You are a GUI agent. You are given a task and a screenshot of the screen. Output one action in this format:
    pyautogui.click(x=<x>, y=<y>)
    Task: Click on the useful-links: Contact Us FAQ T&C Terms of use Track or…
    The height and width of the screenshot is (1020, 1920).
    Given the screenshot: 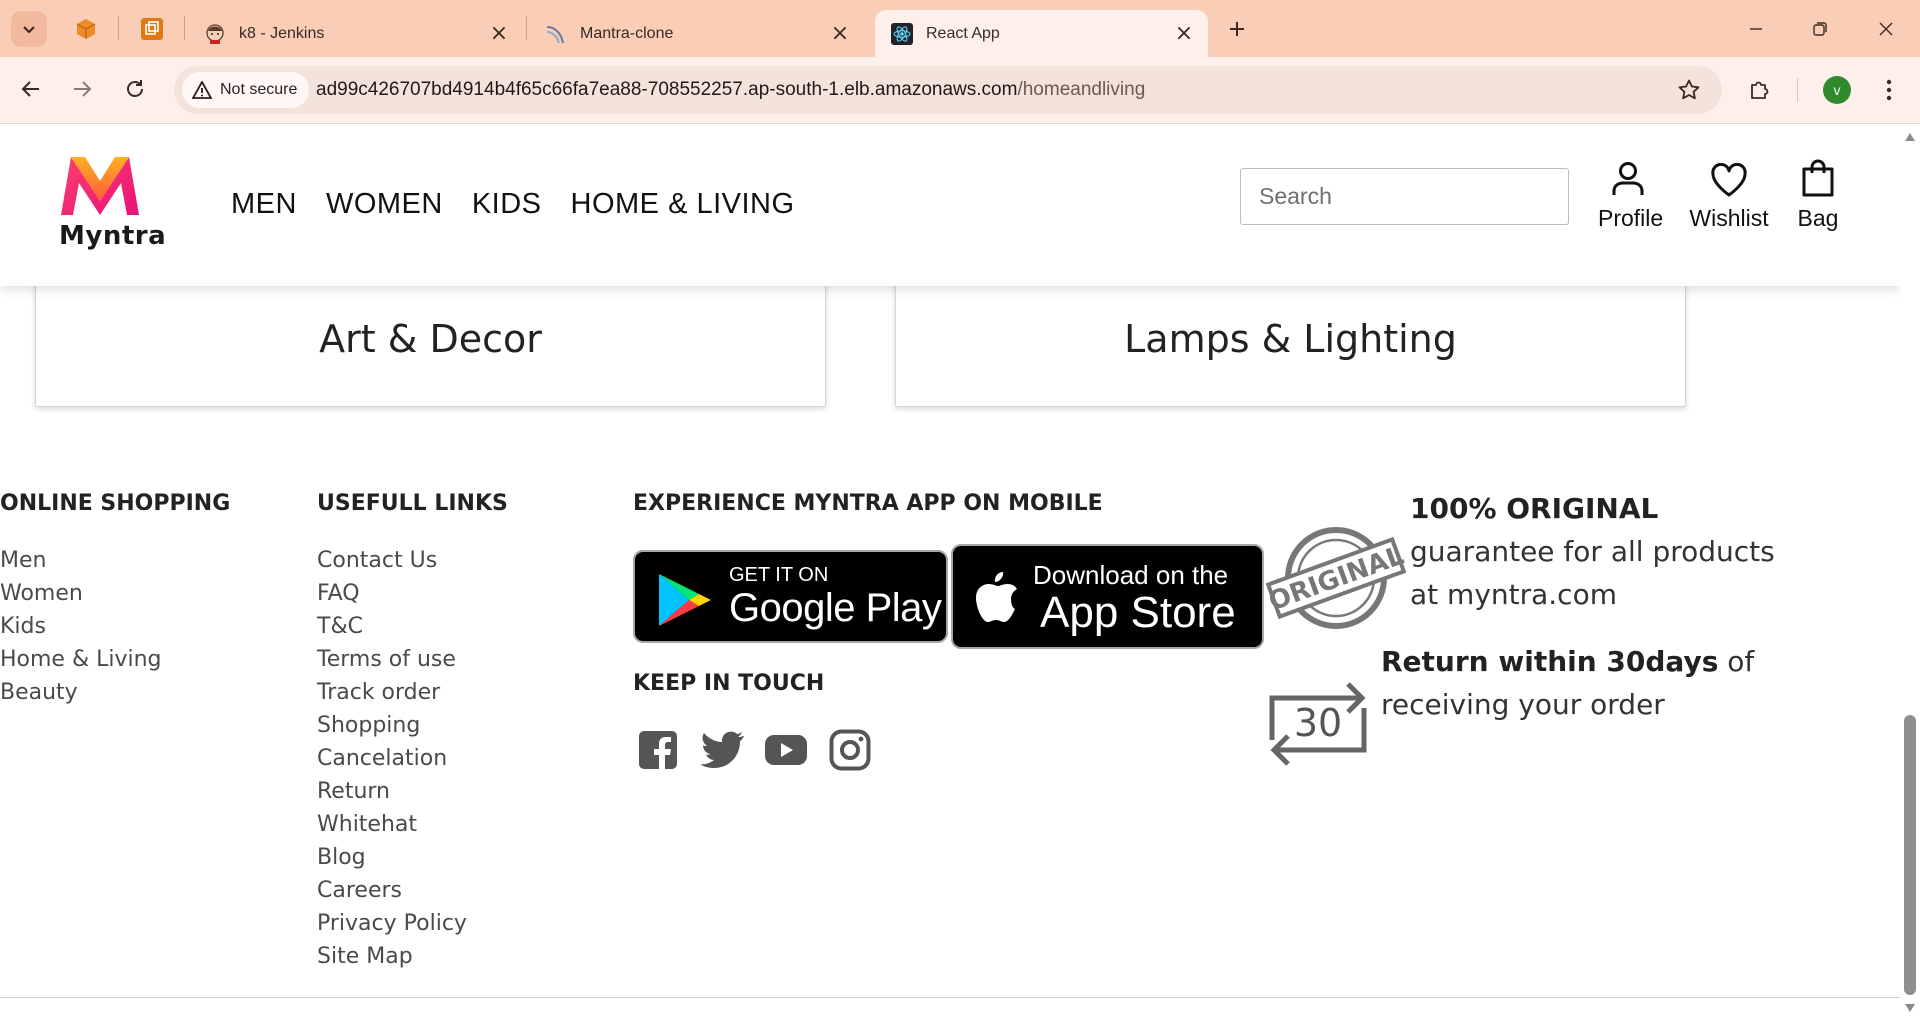 What is the action you would take?
    pyautogui.click(x=392, y=758)
    